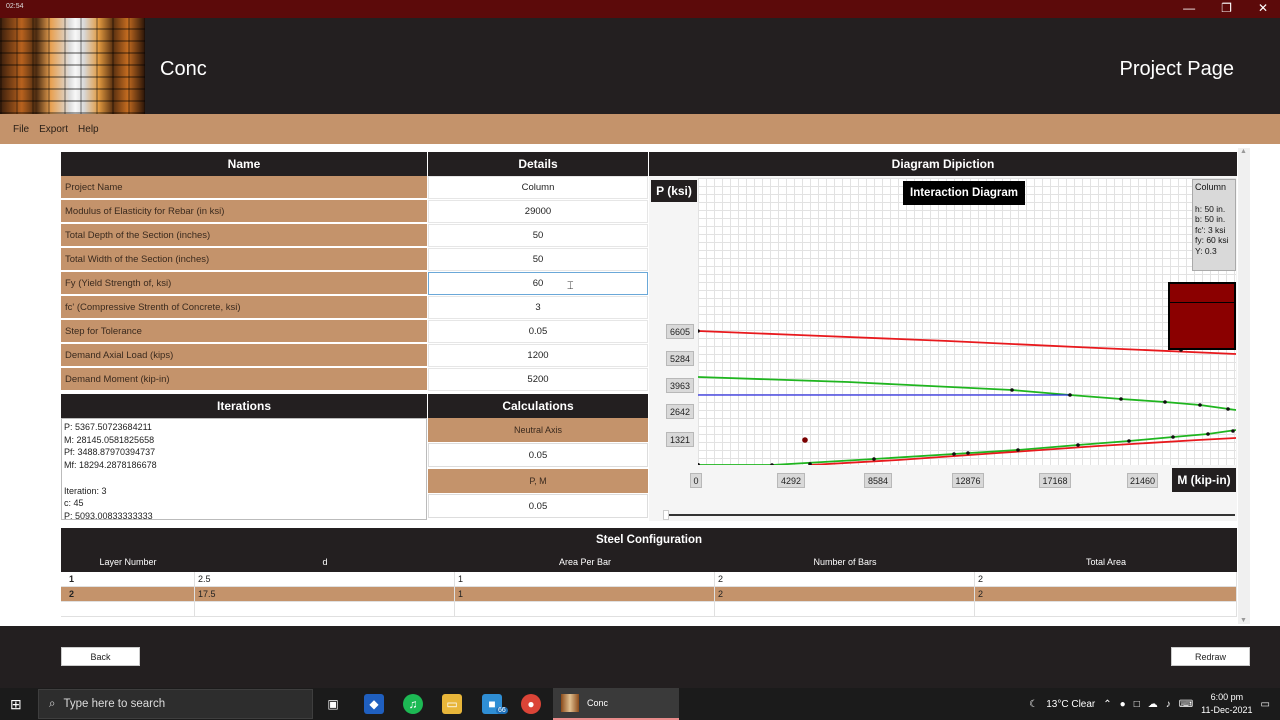  What do you see at coordinates (964, 193) in the screenshot?
I see `diagram-title: Interaction Diagram` at bounding box center [964, 193].